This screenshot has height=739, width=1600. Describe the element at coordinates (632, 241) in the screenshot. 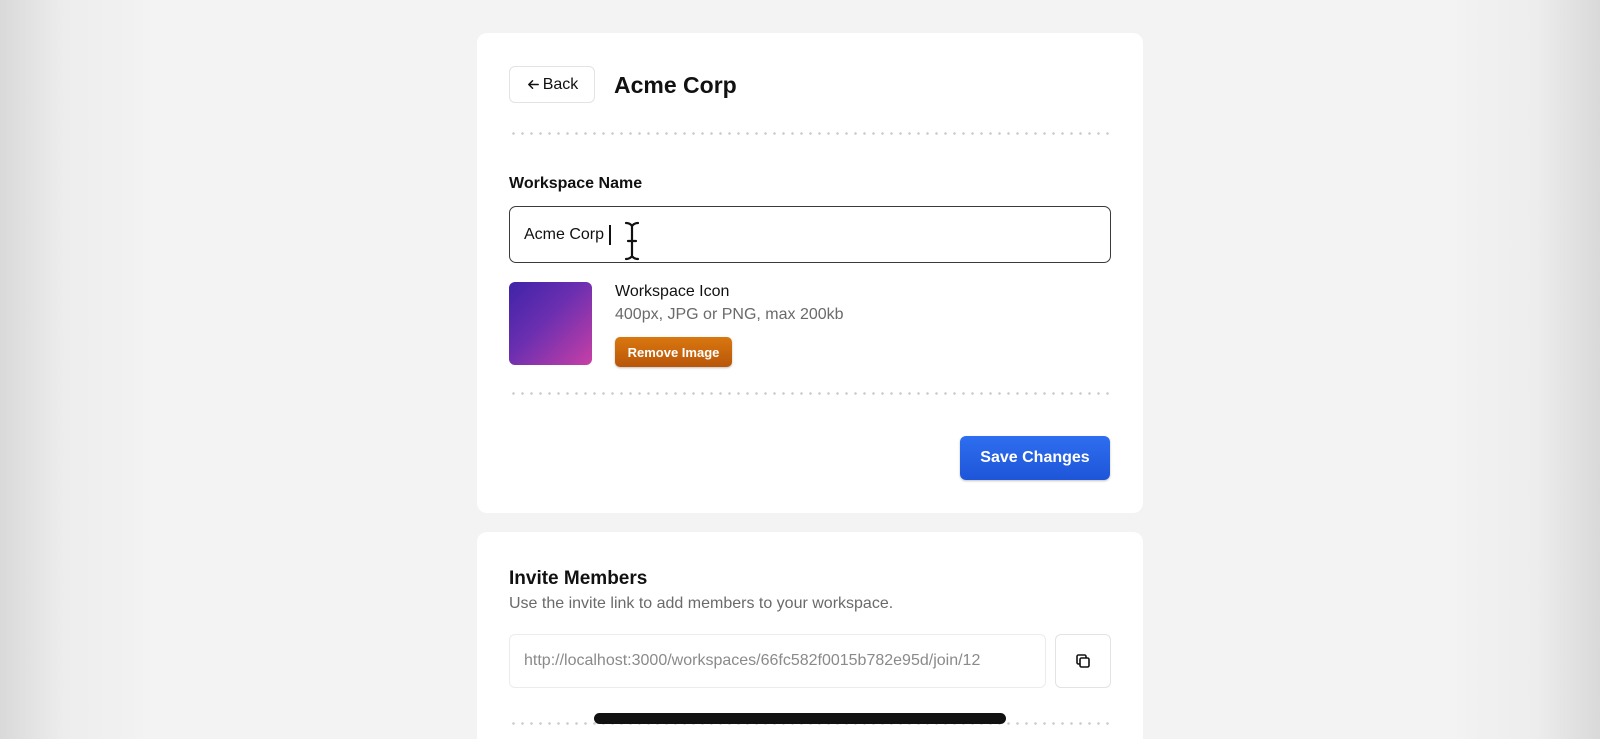

I see `text-cursor-icon` at that location.